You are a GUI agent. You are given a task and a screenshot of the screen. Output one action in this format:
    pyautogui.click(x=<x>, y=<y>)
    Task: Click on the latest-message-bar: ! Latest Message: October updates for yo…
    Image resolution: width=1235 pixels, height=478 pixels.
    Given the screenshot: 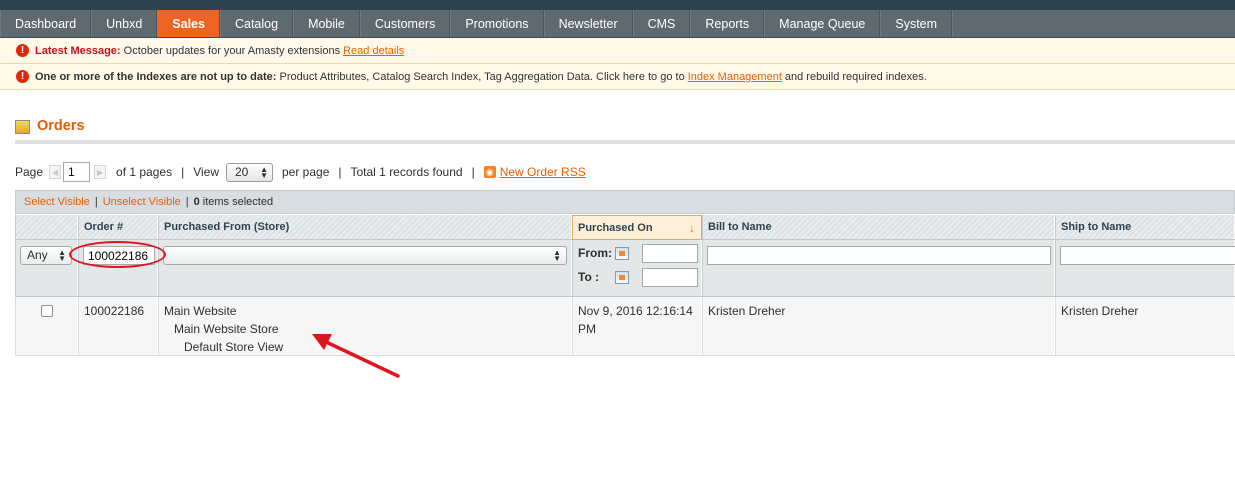 What is the action you would take?
    pyautogui.click(x=617, y=51)
    